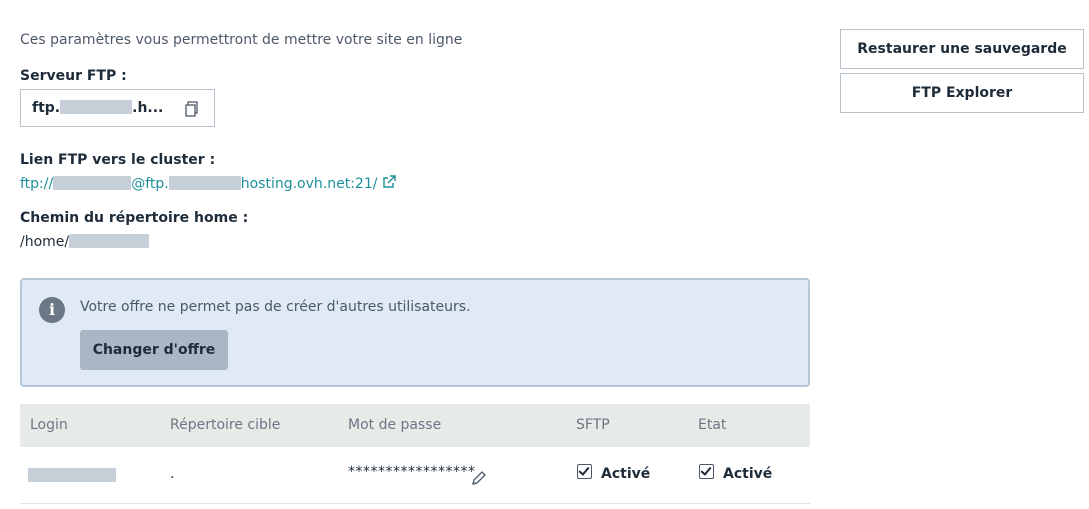 The height and width of the screenshot is (509, 1089). I want to click on column-state: Etat, so click(712, 425).